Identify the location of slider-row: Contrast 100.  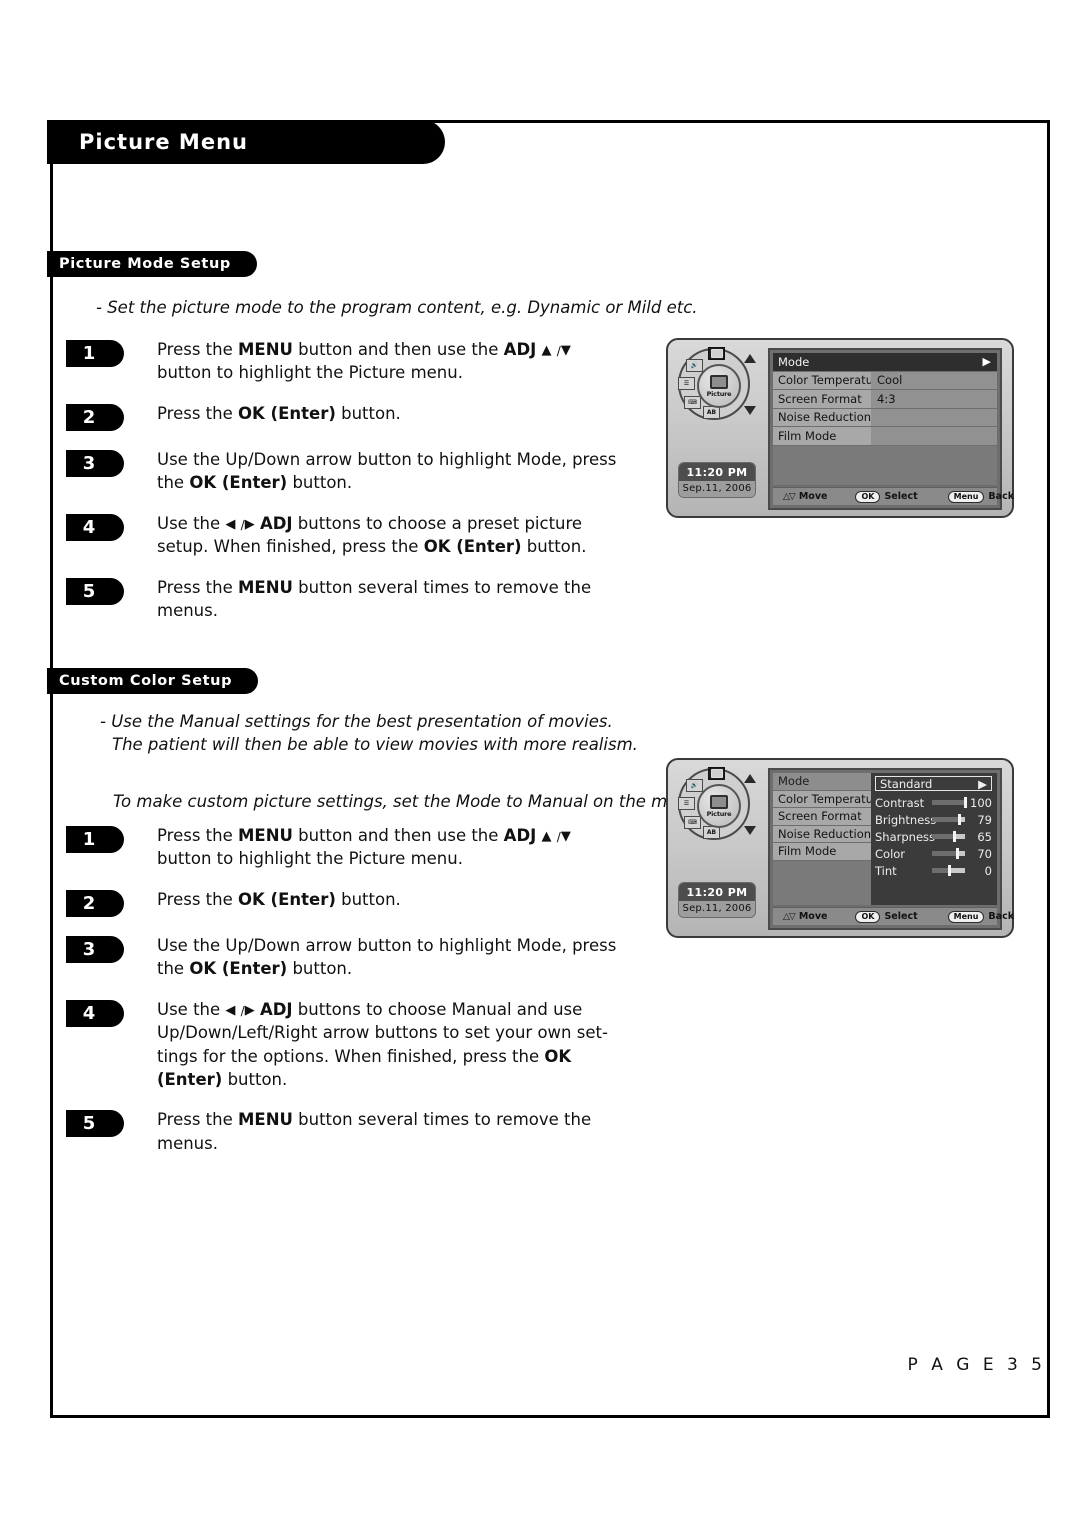
(933, 802).